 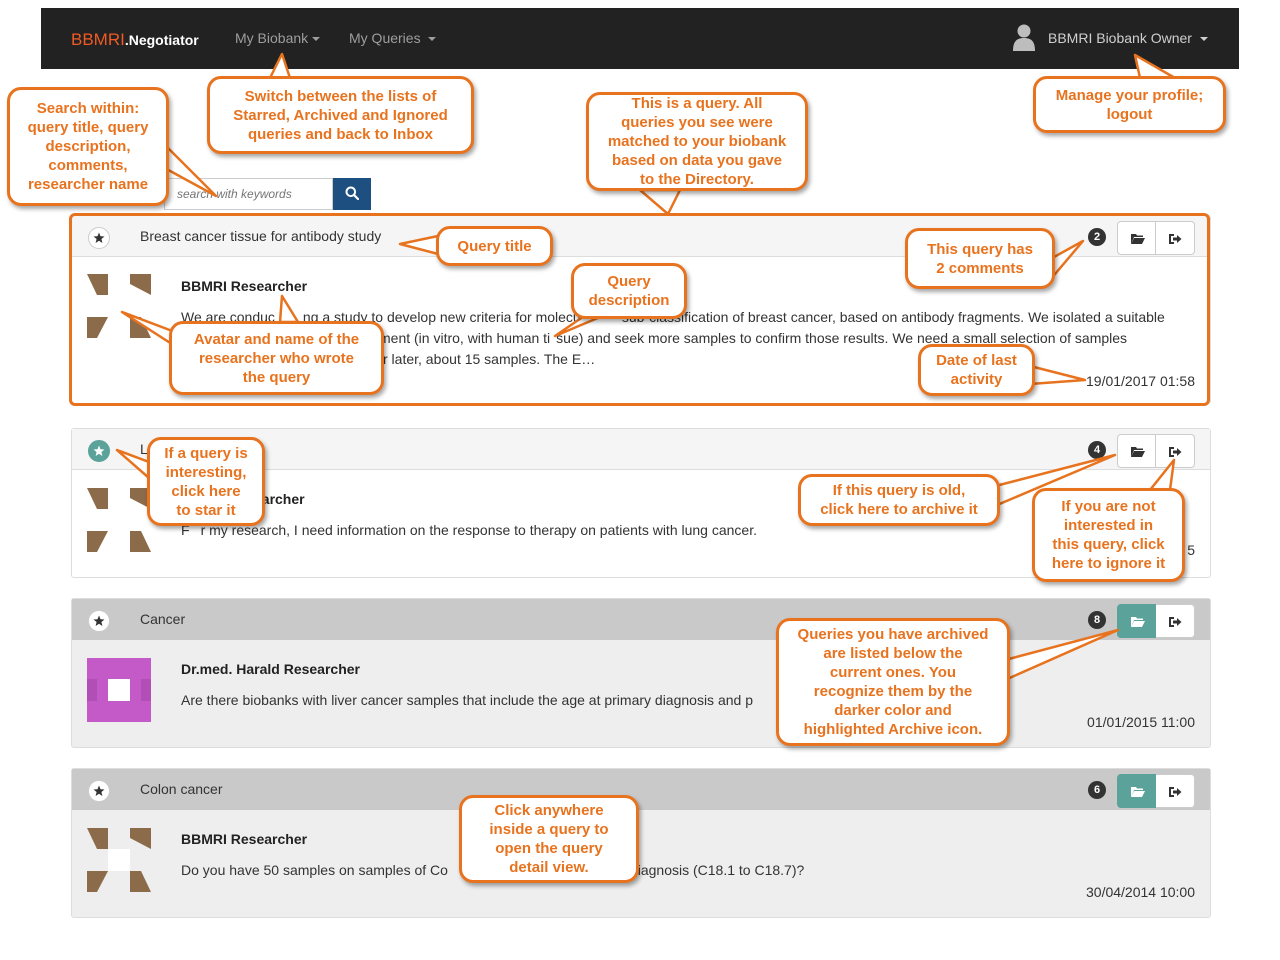 What do you see at coordinates (660, 202) in the screenshot?
I see `pointer-query` at bounding box center [660, 202].